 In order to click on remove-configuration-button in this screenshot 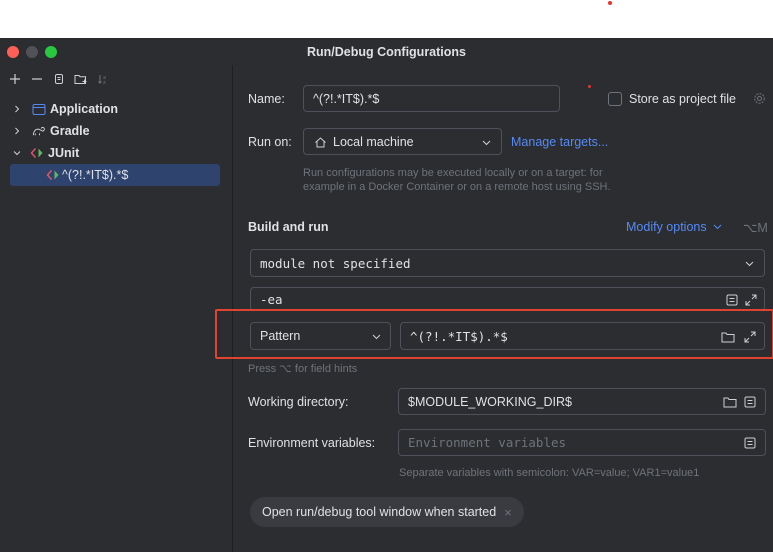, I will do `click(37, 79)`.